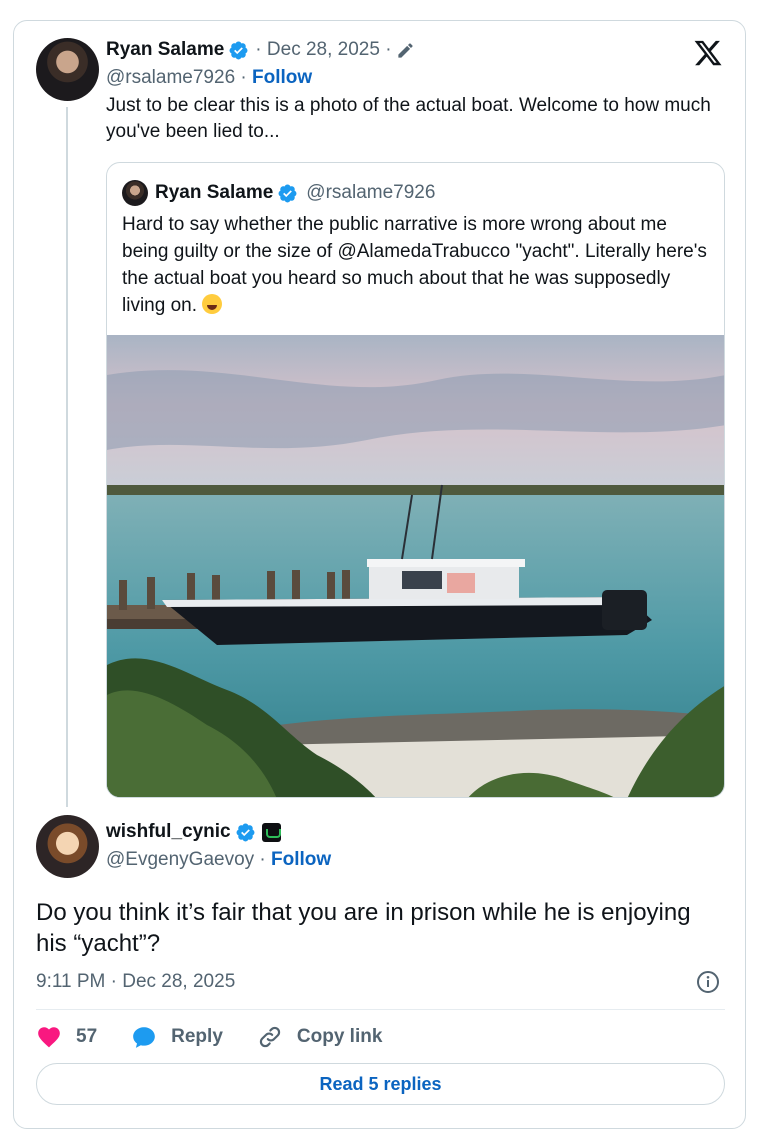 The height and width of the screenshot is (1146, 762). I want to click on reply-header: wishful_cynic, so click(193, 832).